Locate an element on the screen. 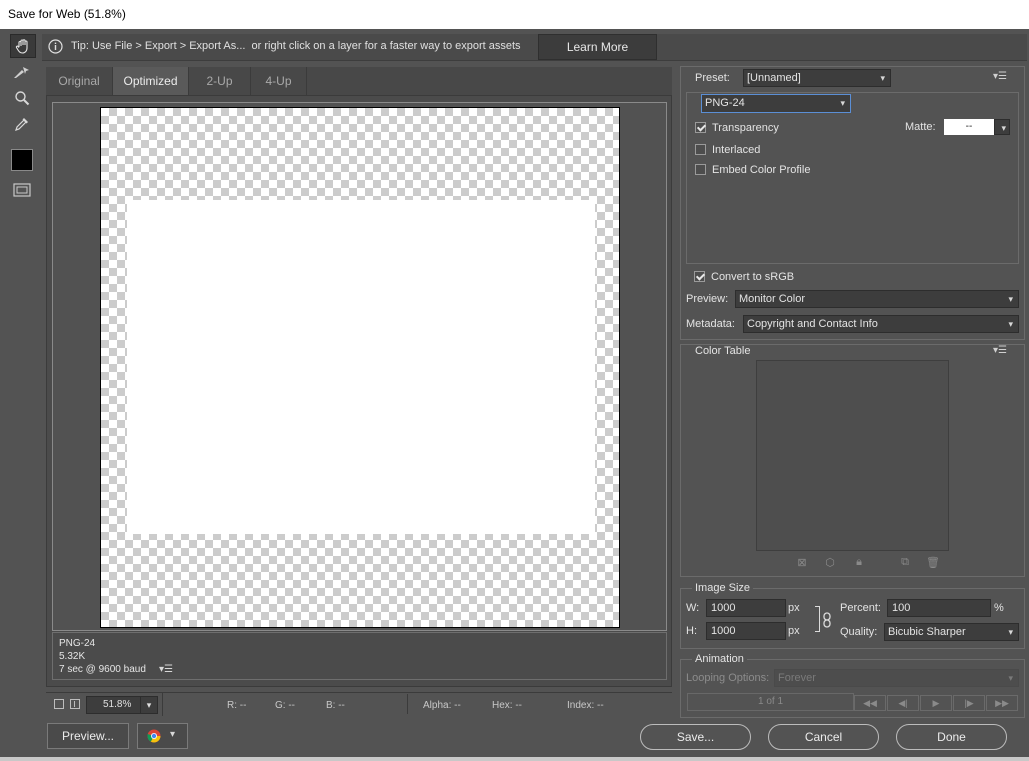 This screenshot has width=1029, height=761. color-table-grid is located at coordinates (852, 455).